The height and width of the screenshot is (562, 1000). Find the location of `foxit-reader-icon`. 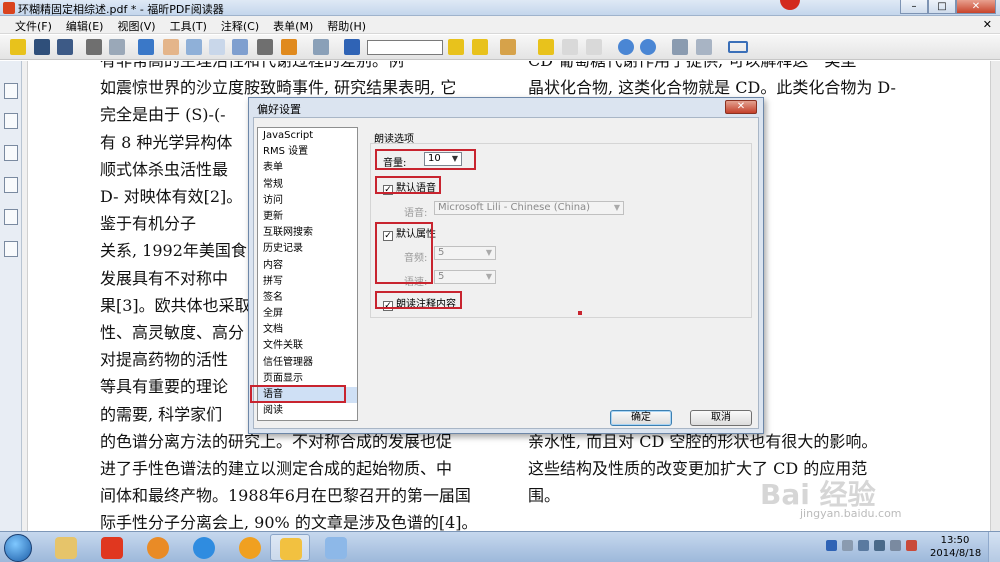

foxit-reader-icon is located at coordinates (291, 549).